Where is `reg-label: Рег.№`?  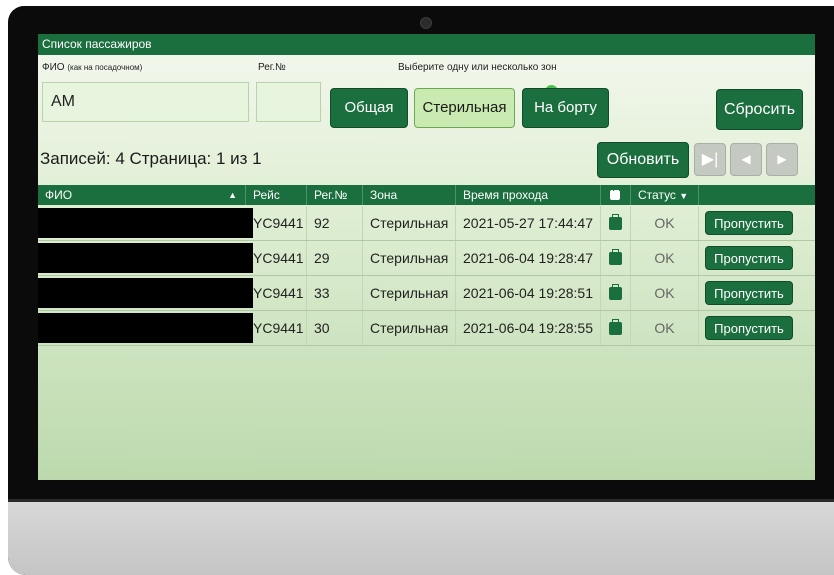
reg-label: Рег.№ is located at coordinates (272, 67).